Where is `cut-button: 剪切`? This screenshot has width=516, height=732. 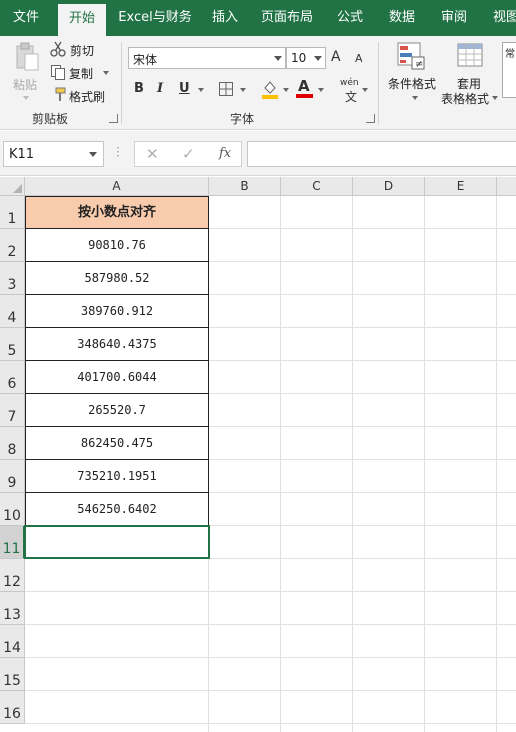
cut-button: 剪切 is located at coordinates (82, 50).